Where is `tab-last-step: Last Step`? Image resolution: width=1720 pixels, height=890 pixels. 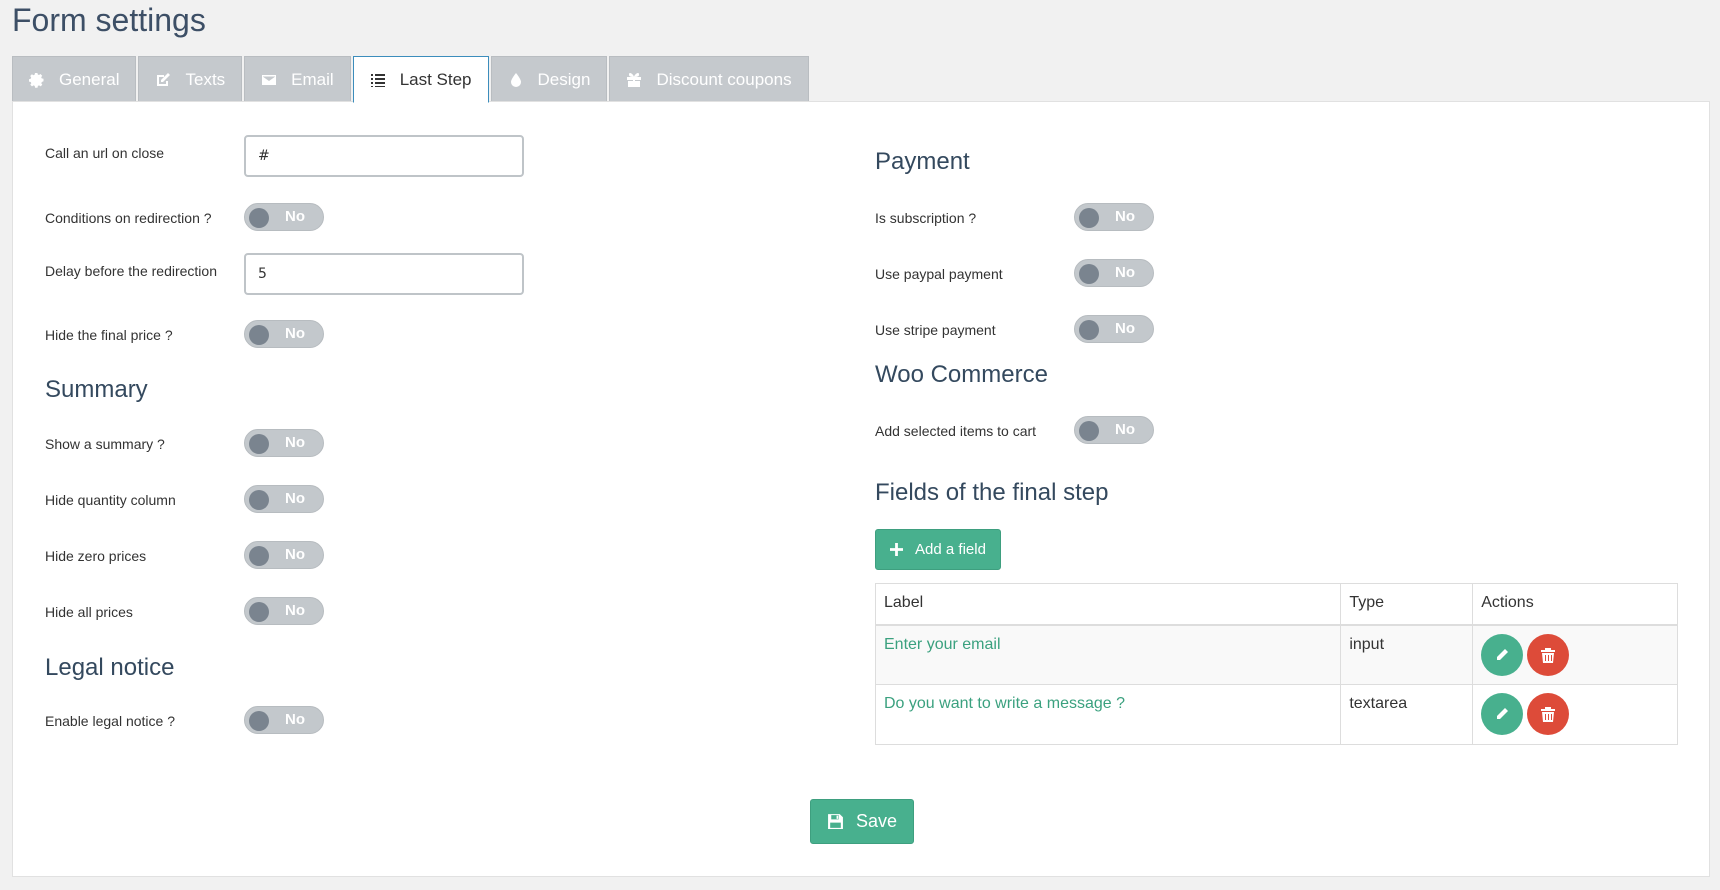 tab-last-step: Last Step is located at coordinates (420, 79).